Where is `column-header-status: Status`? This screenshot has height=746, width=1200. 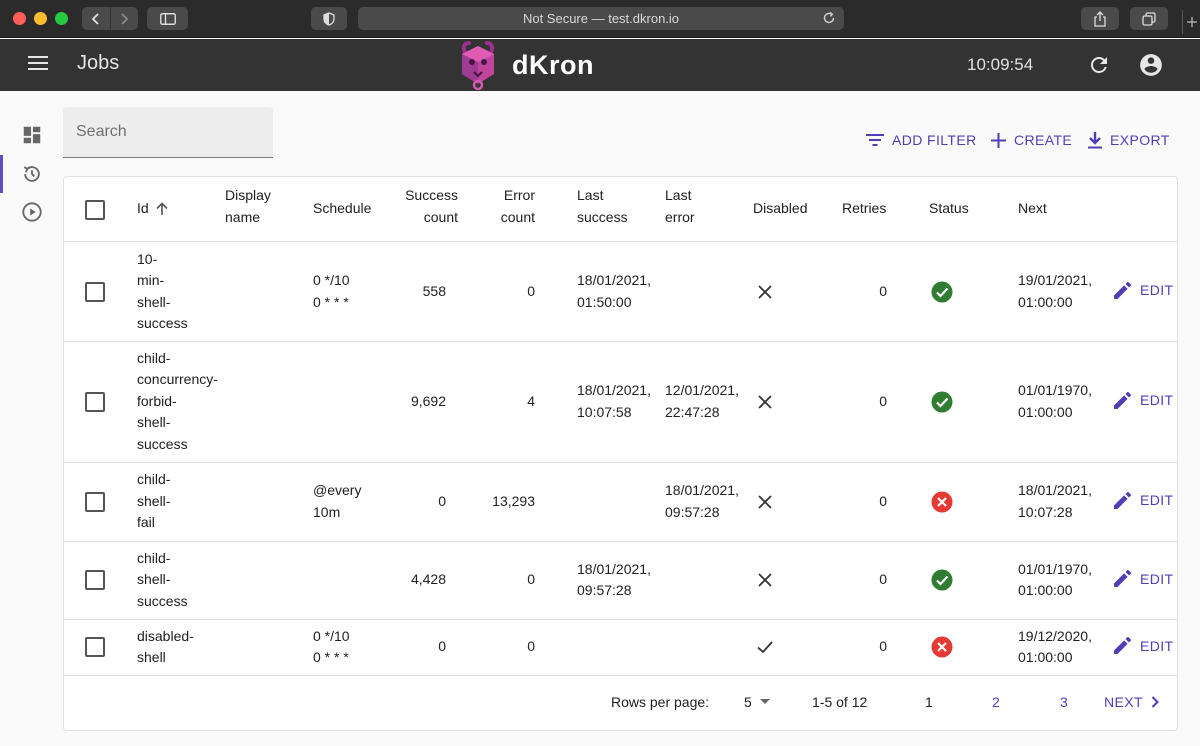 column-header-status: Status is located at coordinates (949, 209).